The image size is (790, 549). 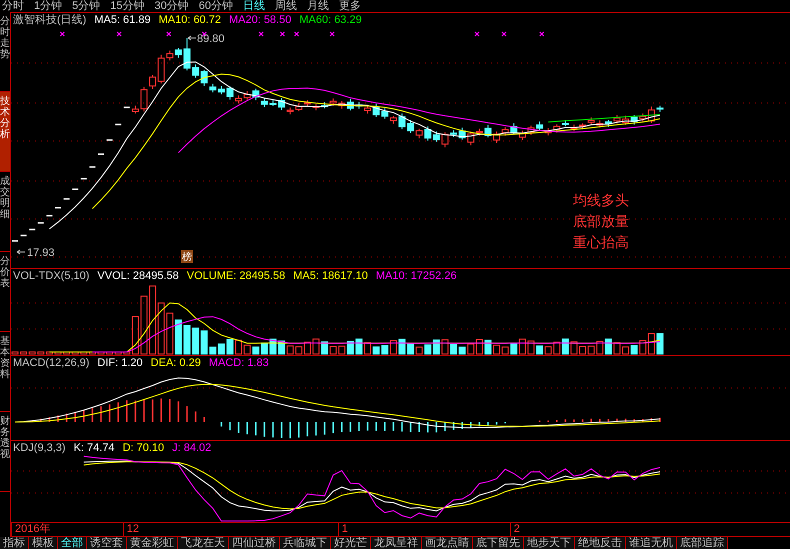 I want to click on side-tab: 成交明细, so click(x=5, y=212).